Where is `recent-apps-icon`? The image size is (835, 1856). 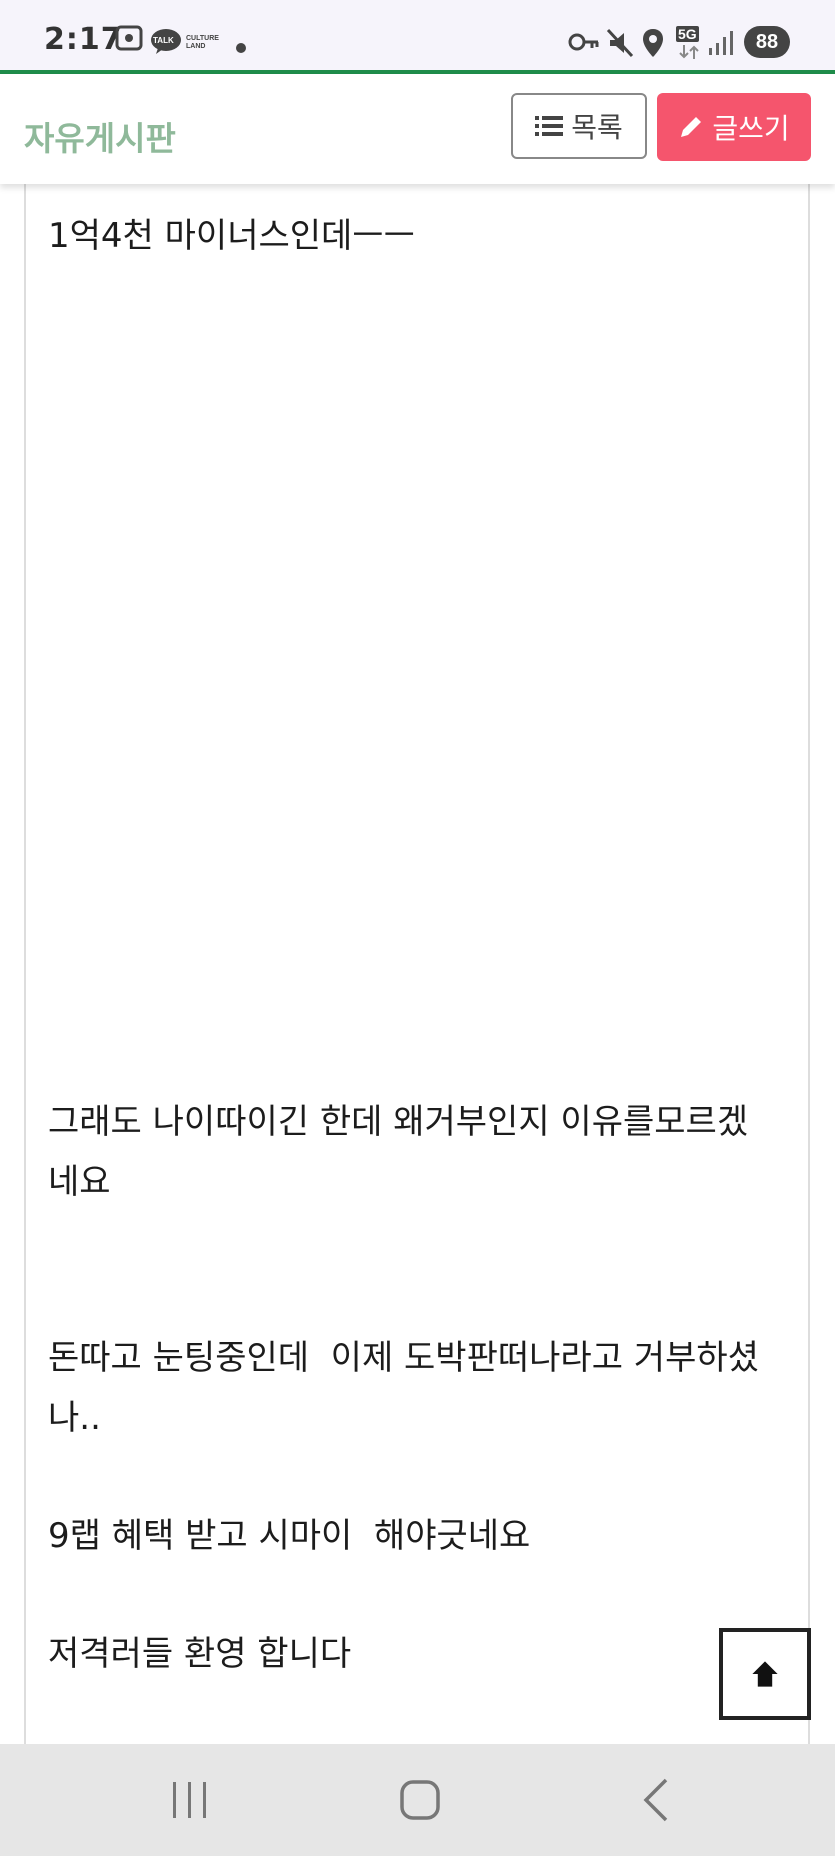 recent-apps-icon is located at coordinates (190, 1802).